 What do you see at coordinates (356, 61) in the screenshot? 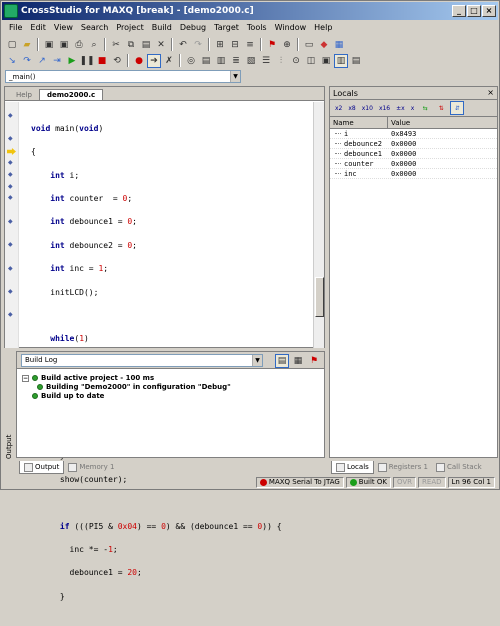
I see `layout-icon: ▤` at bounding box center [356, 61].